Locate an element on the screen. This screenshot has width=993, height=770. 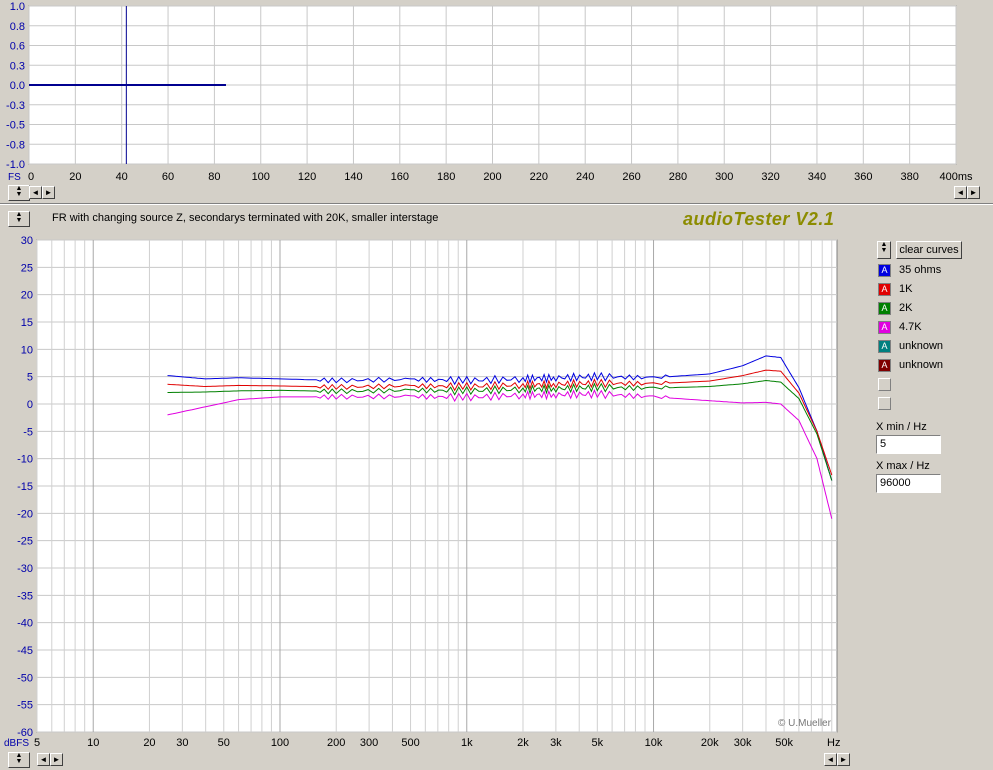
legend-item-label: 2K is located at coordinates (906, 308).